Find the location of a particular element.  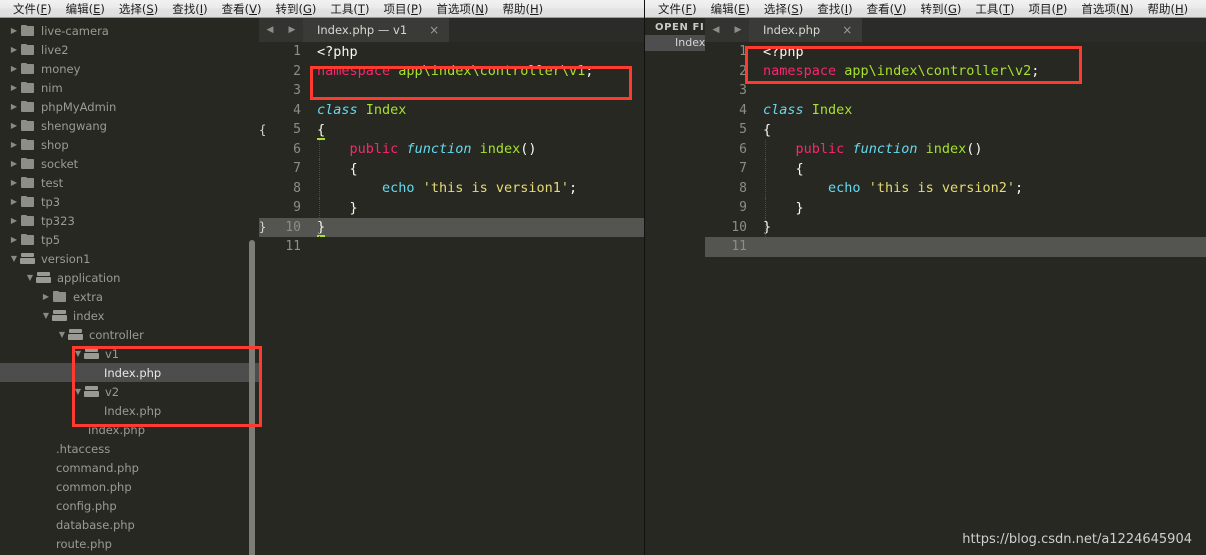

tree-file-row: database.php is located at coordinates (129, 524).